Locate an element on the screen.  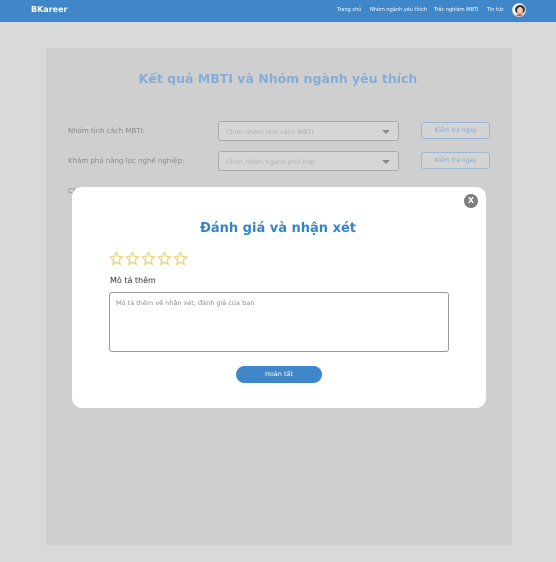
star-4-icon is located at coordinates (164, 258).